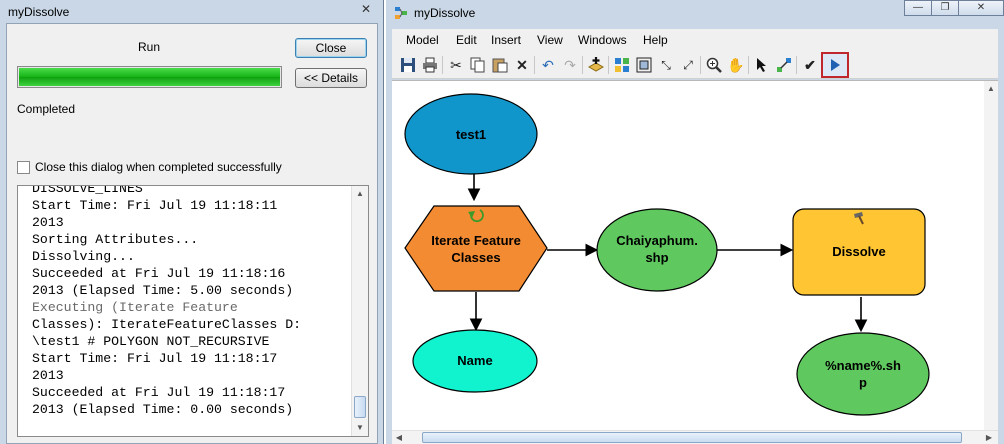 The height and width of the screenshot is (444, 1004). I want to click on validate-icon: ✔, so click(810, 65).